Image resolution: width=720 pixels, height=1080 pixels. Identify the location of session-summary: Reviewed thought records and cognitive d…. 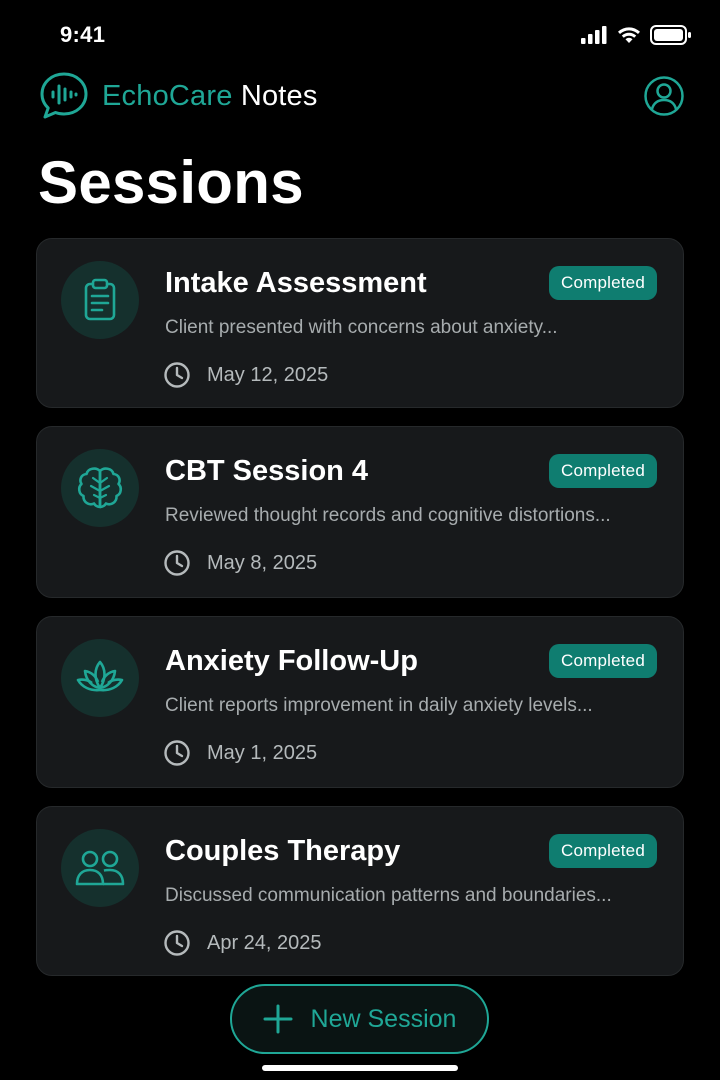
(388, 515).